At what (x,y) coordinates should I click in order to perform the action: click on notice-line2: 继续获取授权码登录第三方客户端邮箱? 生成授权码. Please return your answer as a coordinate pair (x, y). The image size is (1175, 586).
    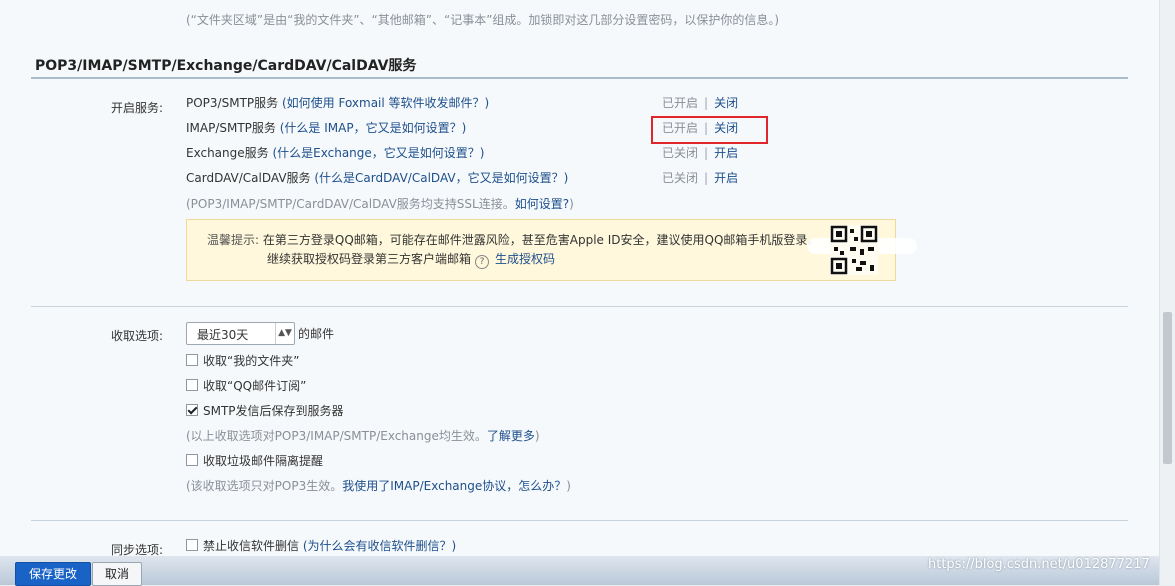
    Looking at the image, I should click on (411, 259).